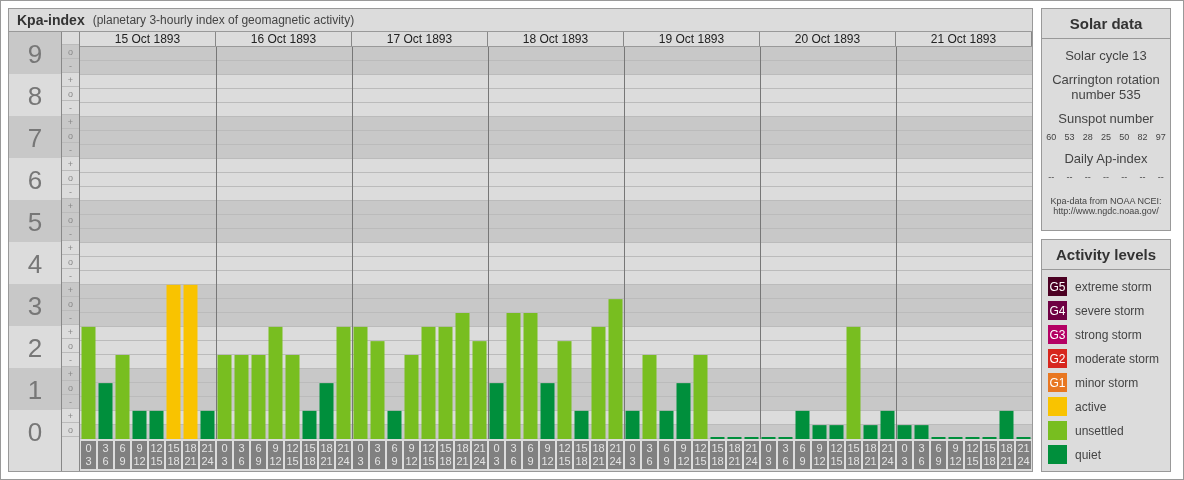 The width and height of the screenshot is (1184, 480). I want to click on level-label: strong storm, so click(1108, 334).